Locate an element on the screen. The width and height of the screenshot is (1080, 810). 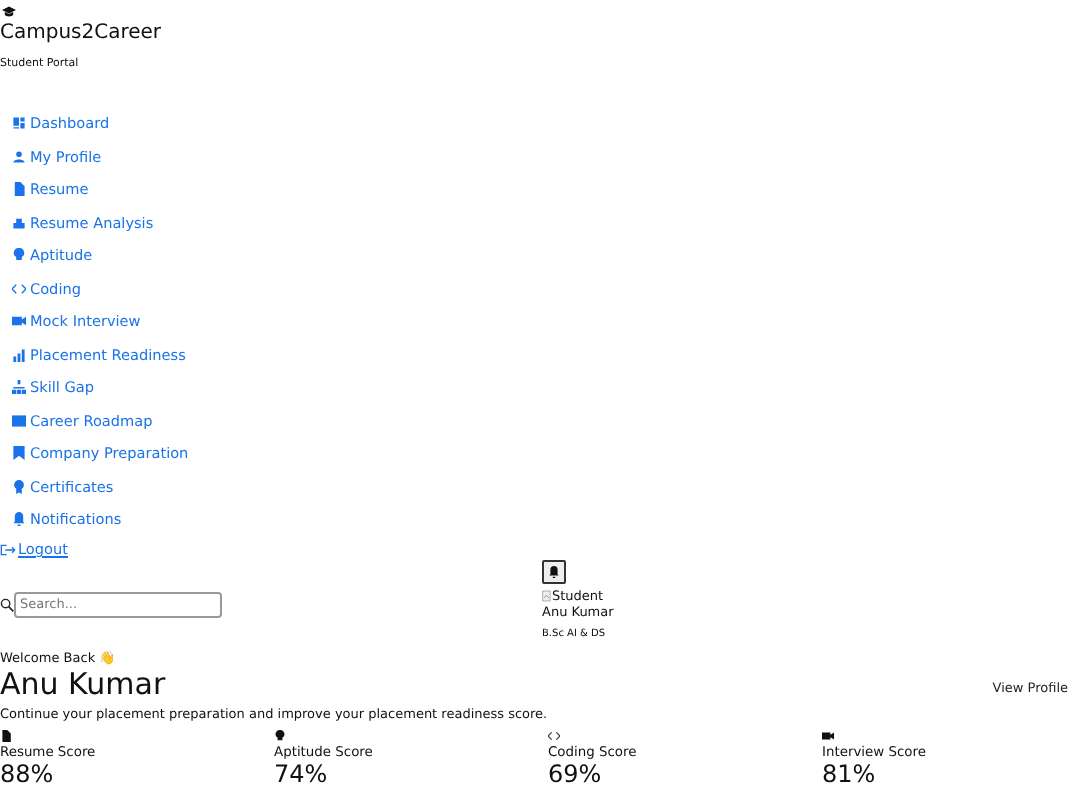
bell-icon is located at coordinates (554, 571).